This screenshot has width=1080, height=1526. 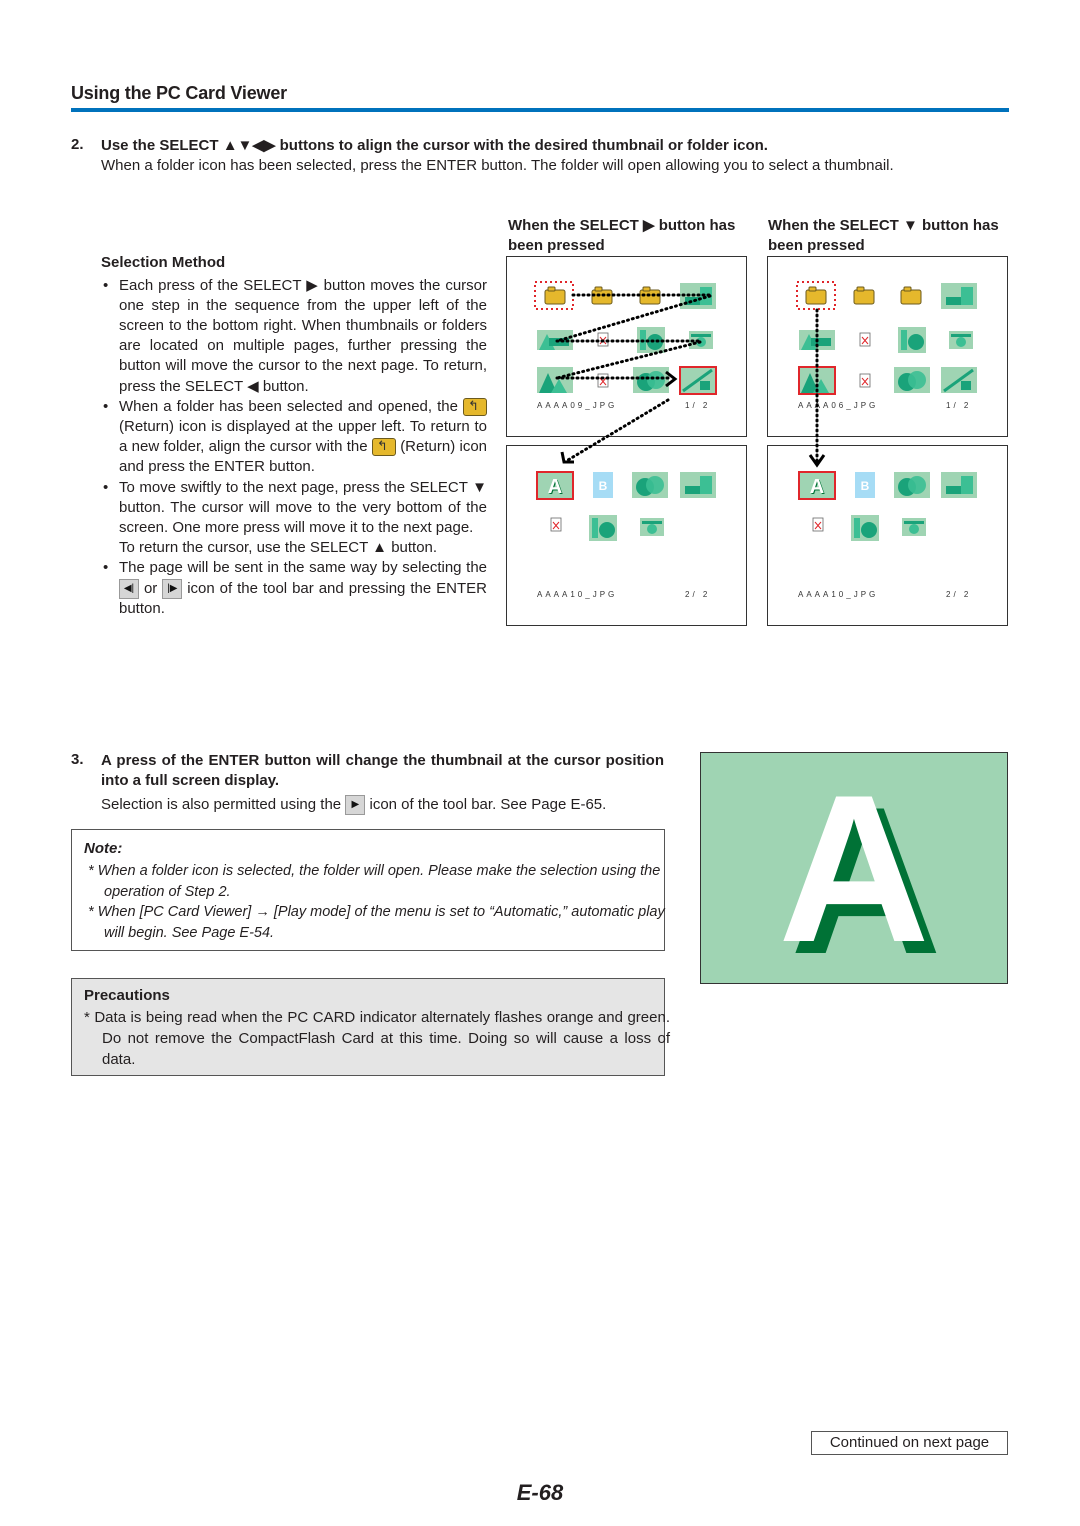 What do you see at coordinates (626, 372) in the screenshot?
I see `right-page1-thumbs` at bounding box center [626, 372].